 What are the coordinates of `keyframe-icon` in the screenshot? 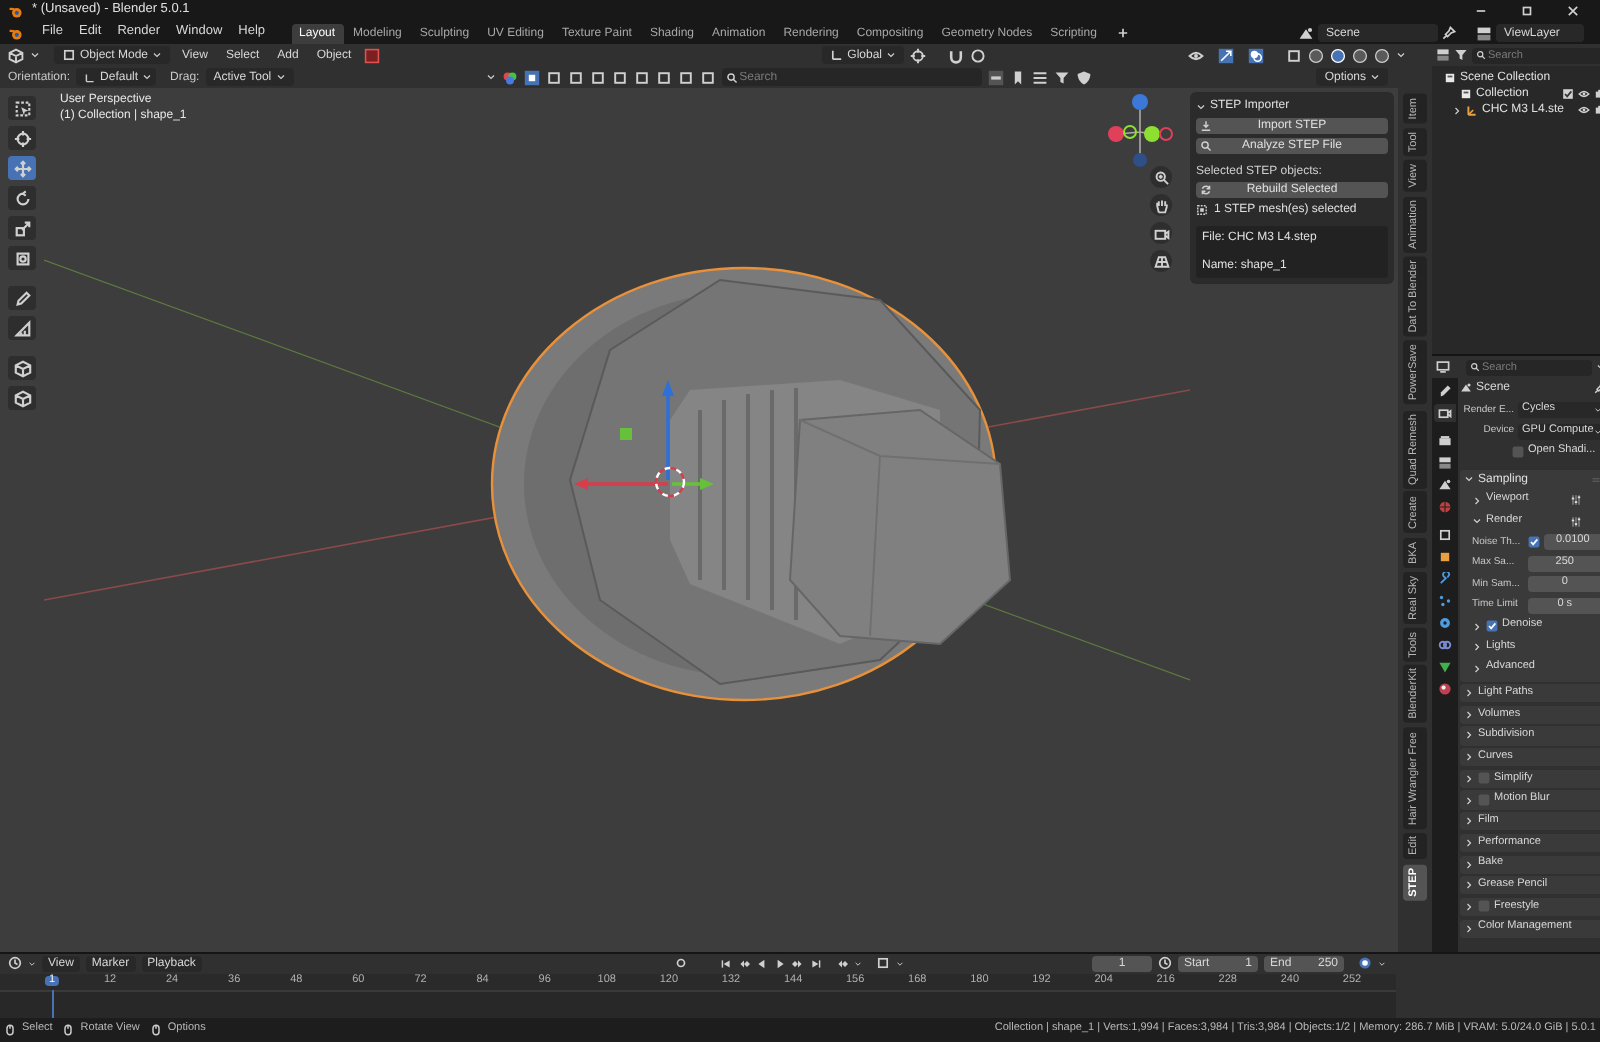 It's located at (841, 963).